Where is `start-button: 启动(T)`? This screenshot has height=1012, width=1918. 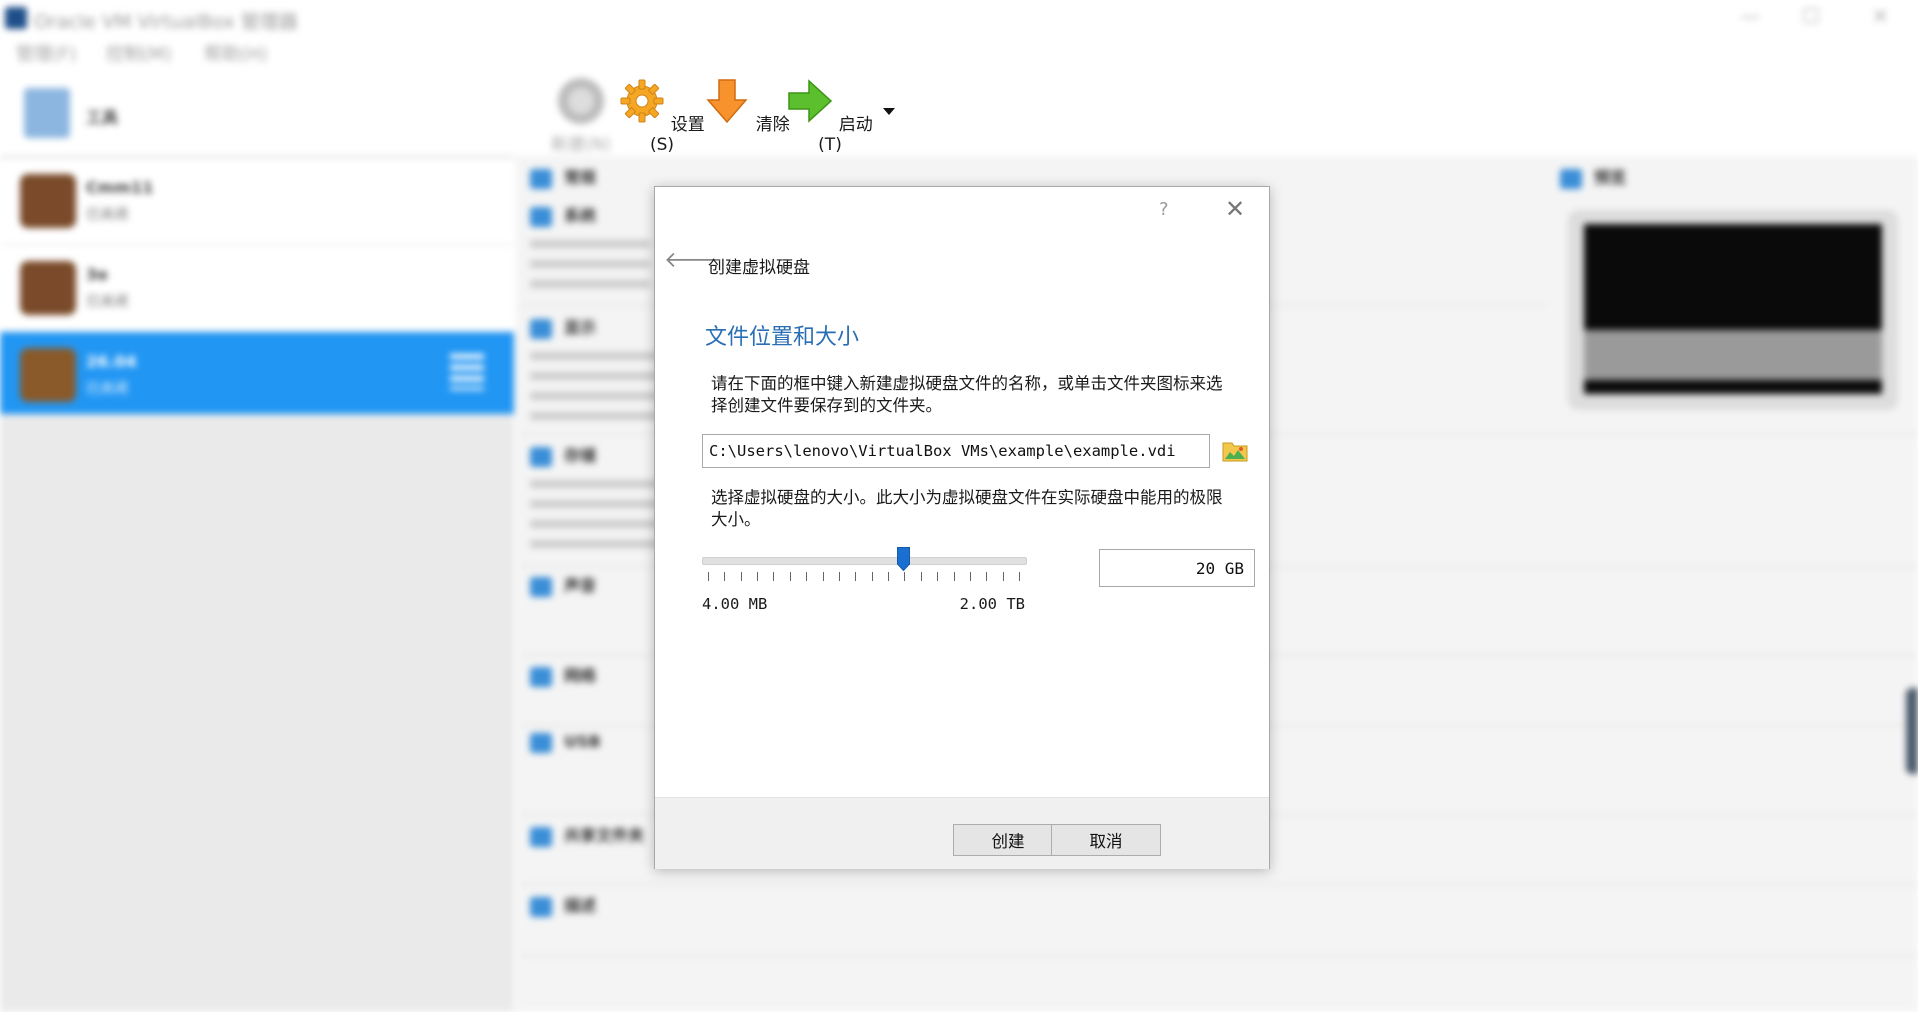
start-button: 启动(T) is located at coordinates (830, 116).